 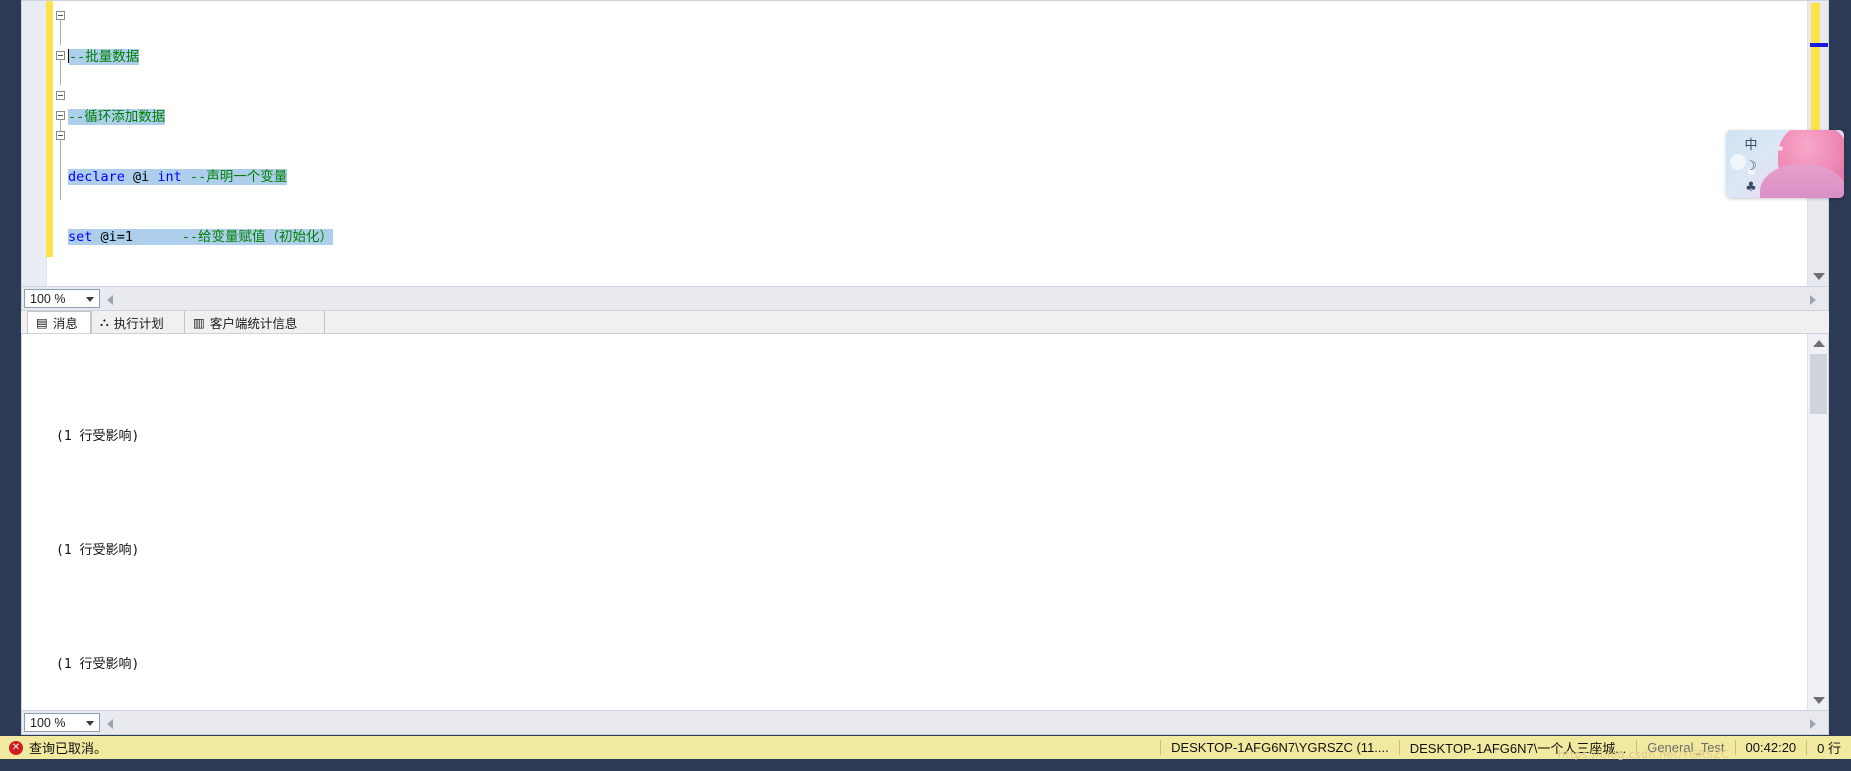 I want to click on tab-messages-label: 消息, so click(x=65, y=324).